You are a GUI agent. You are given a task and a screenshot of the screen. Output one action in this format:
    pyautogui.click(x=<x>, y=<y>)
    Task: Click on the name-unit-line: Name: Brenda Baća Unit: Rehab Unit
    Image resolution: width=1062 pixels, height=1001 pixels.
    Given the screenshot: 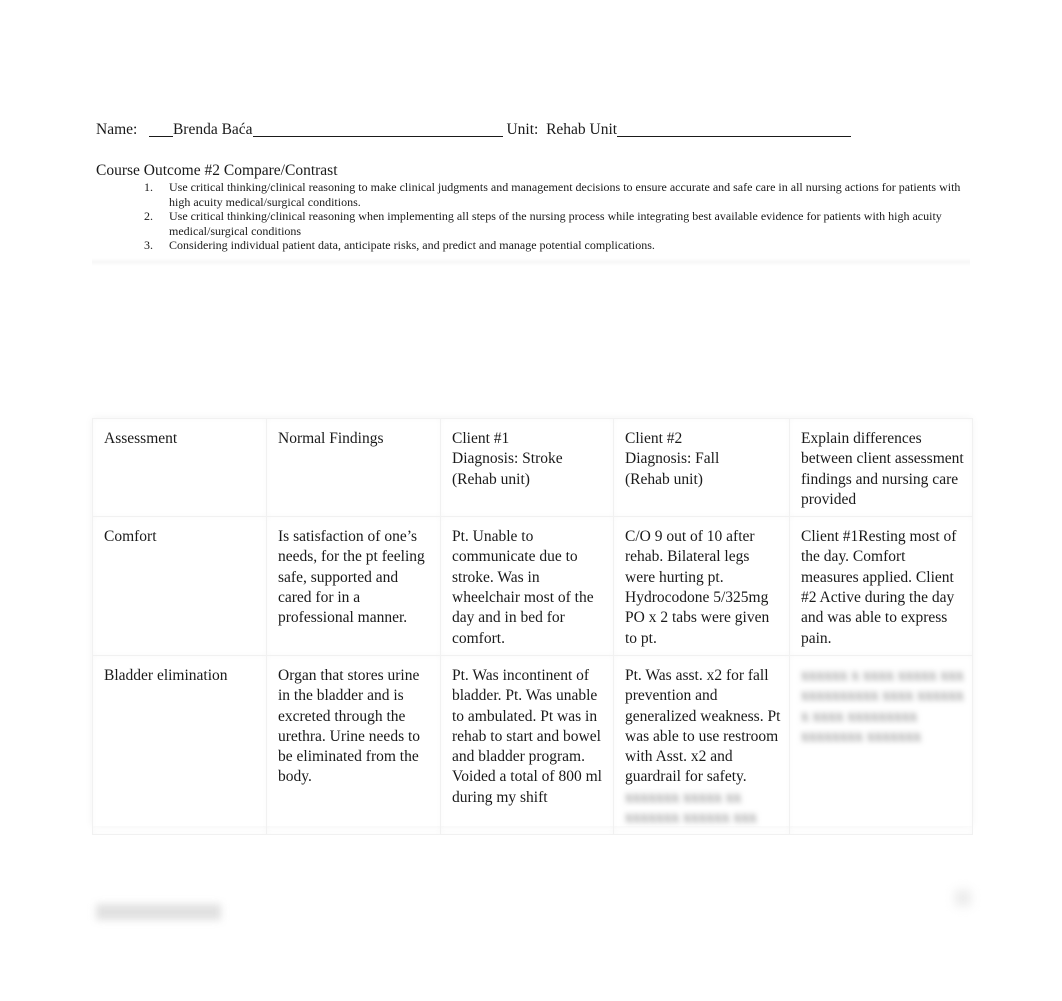 What is the action you would take?
    pyautogui.click(x=474, y=130)
    